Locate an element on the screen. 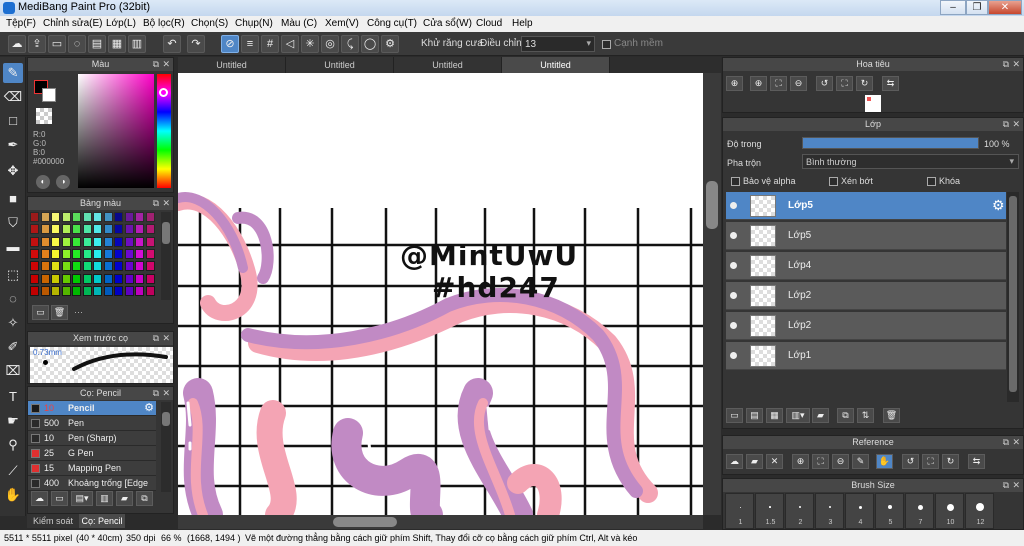 This screenshot has width=1024, height=546. menu-edit: Chỉnh sửa(E) is located at coordinates (73, 23).